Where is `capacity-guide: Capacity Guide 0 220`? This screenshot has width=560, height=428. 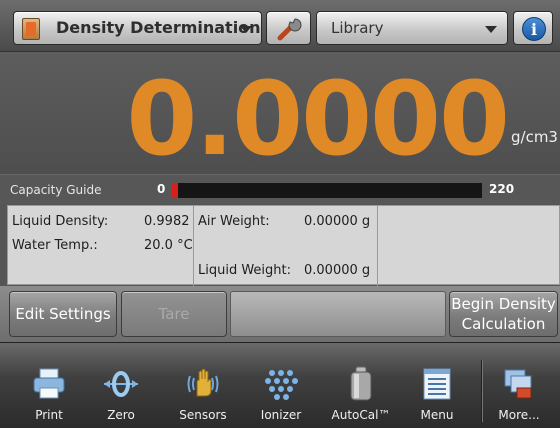 capacity-guide: Capacity Guide 0 220 is located at coordinates (280, 189).